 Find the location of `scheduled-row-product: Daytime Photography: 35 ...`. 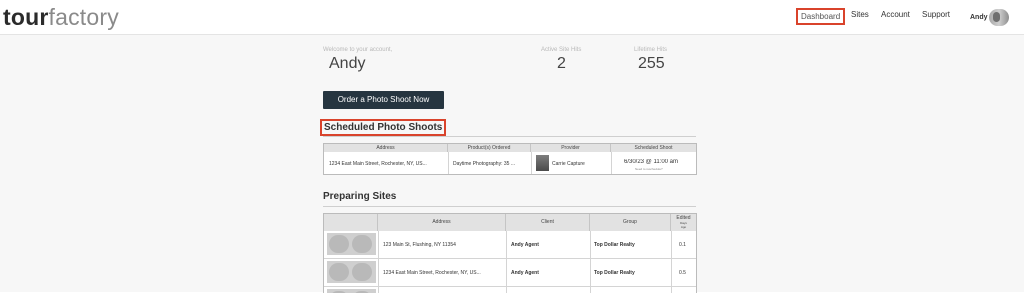

scheduled-row-product: Daytime Photography: 35 ... is located at coordinates (484, 164).